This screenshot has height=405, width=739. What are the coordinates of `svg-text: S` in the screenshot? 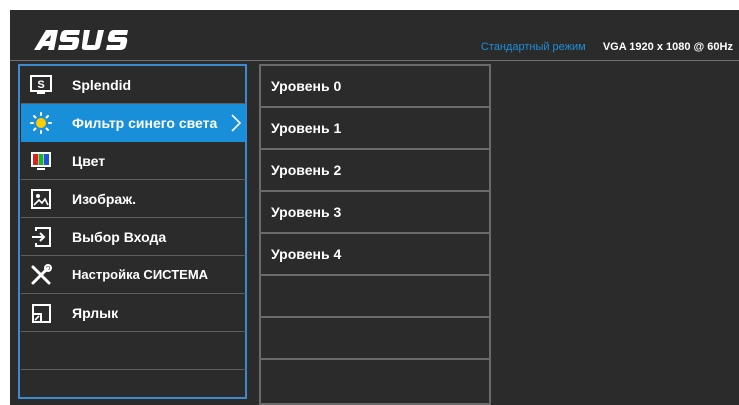 It's located at (40, 85).